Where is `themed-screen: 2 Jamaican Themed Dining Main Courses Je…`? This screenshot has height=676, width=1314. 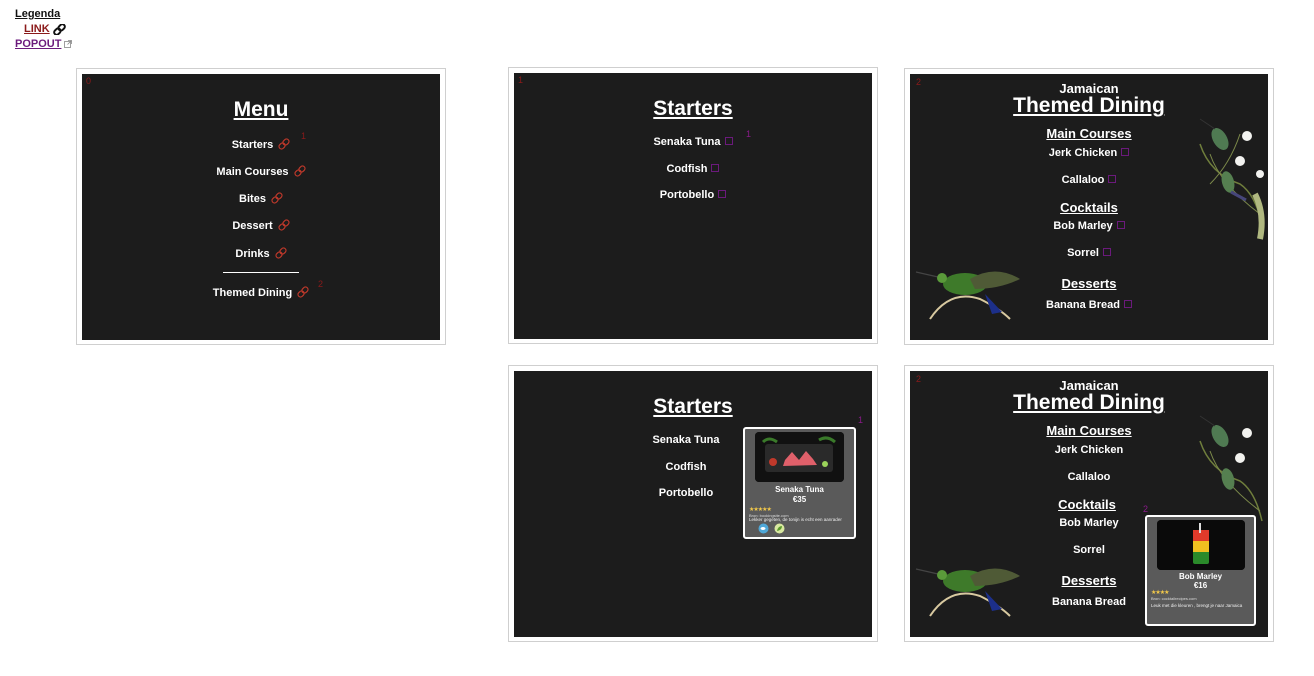 themed-screen: 2 Jamaican Themed Dining Main Courses Je… is located at coordinates (1089, 207).